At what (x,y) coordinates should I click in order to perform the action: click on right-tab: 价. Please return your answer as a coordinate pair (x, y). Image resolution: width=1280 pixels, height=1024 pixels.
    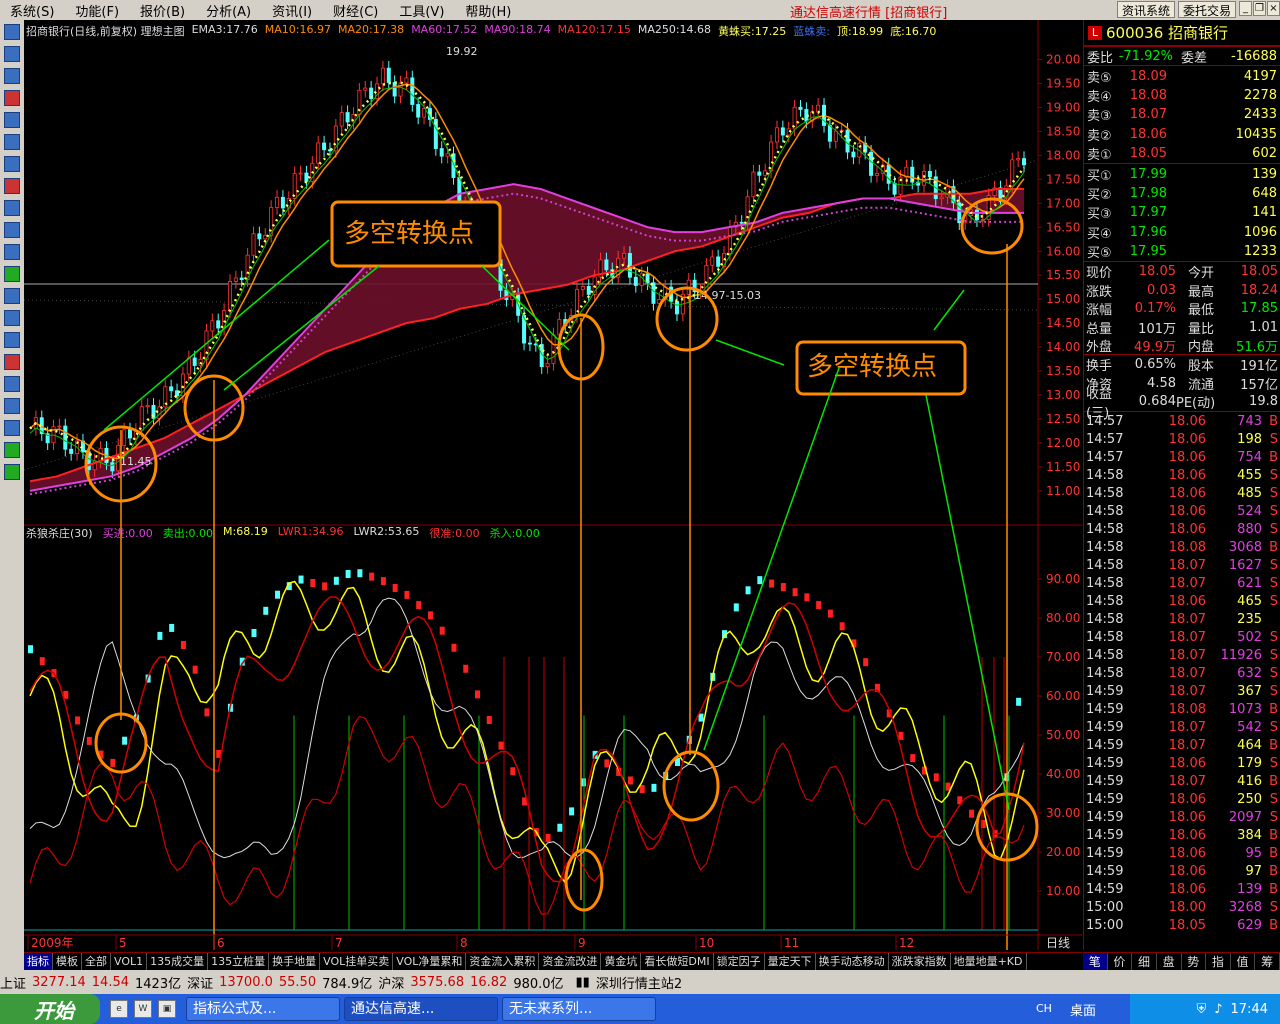
    Looking at the image, I should click on (1120, 961).